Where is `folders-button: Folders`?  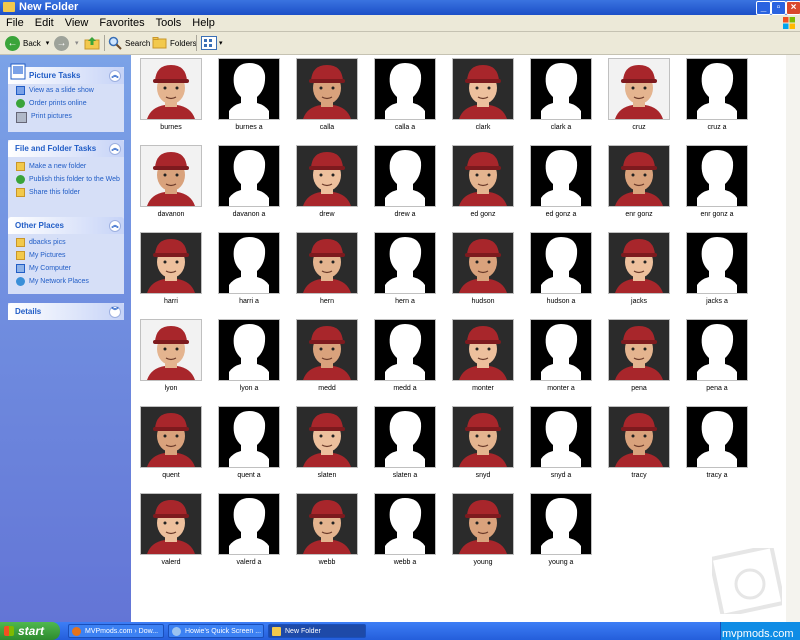 folders-button: Folders is located at coordinates (174, 43).